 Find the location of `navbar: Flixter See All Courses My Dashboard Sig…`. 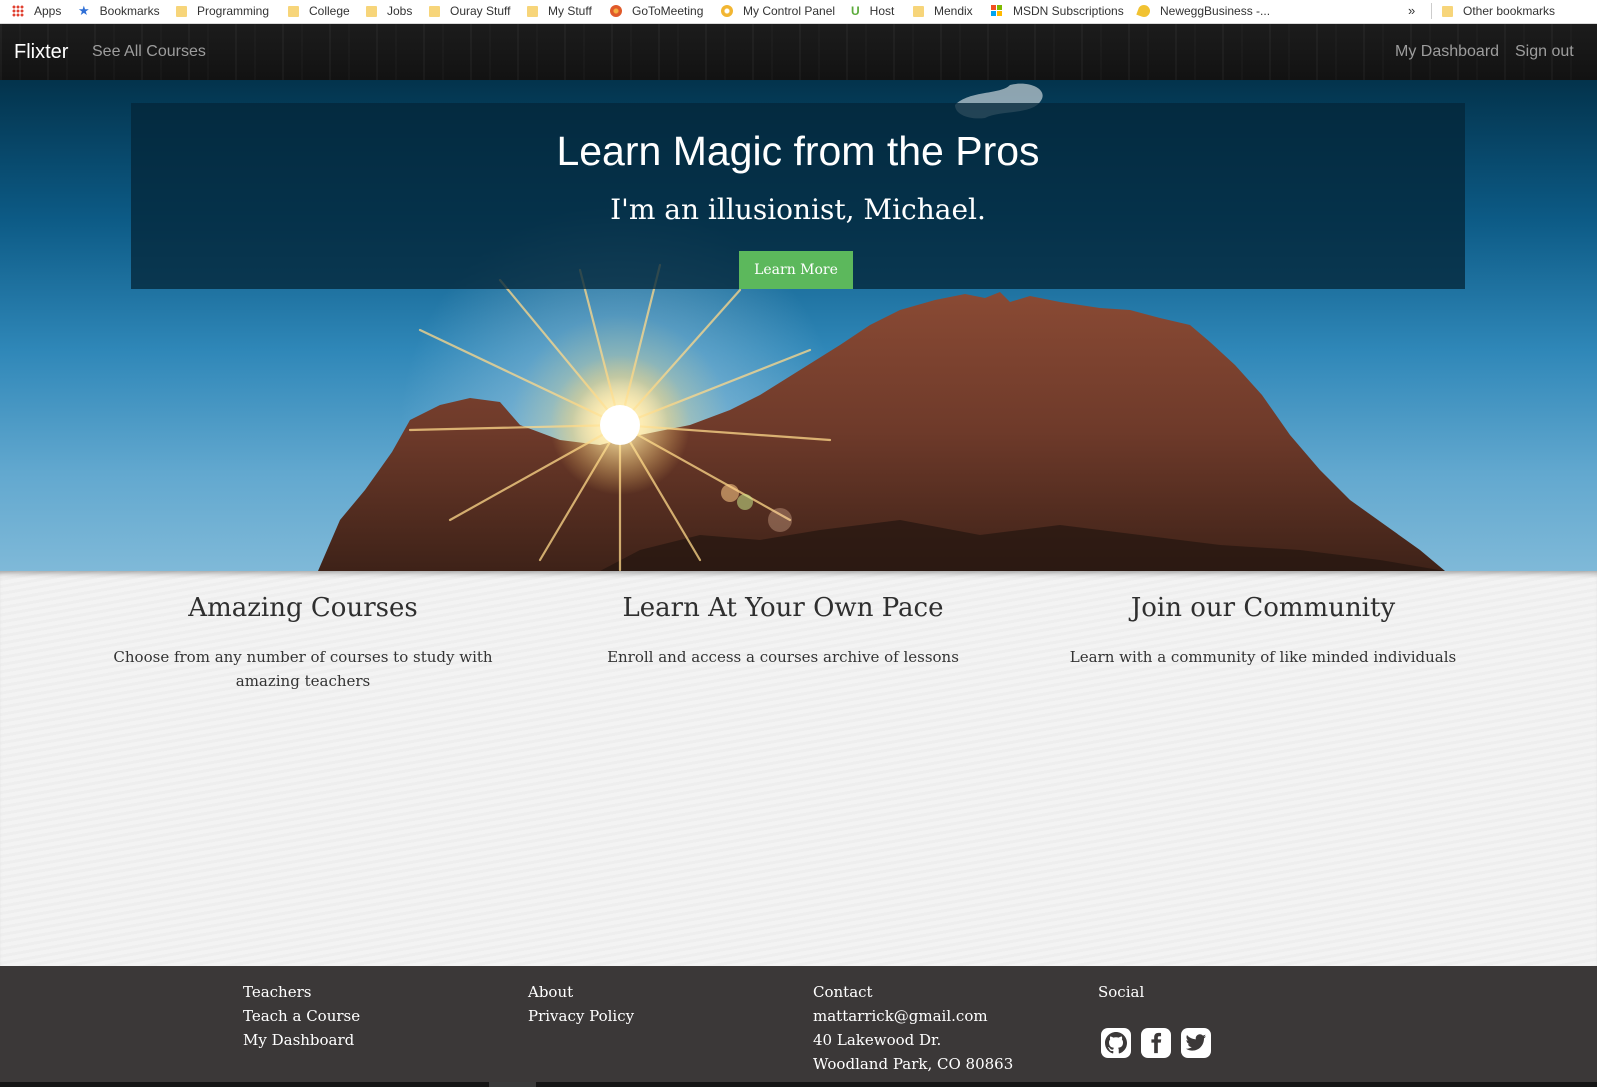

navbar: Flixter See All Courses My Dashboard Sig… is located at coordinates (798, 52).